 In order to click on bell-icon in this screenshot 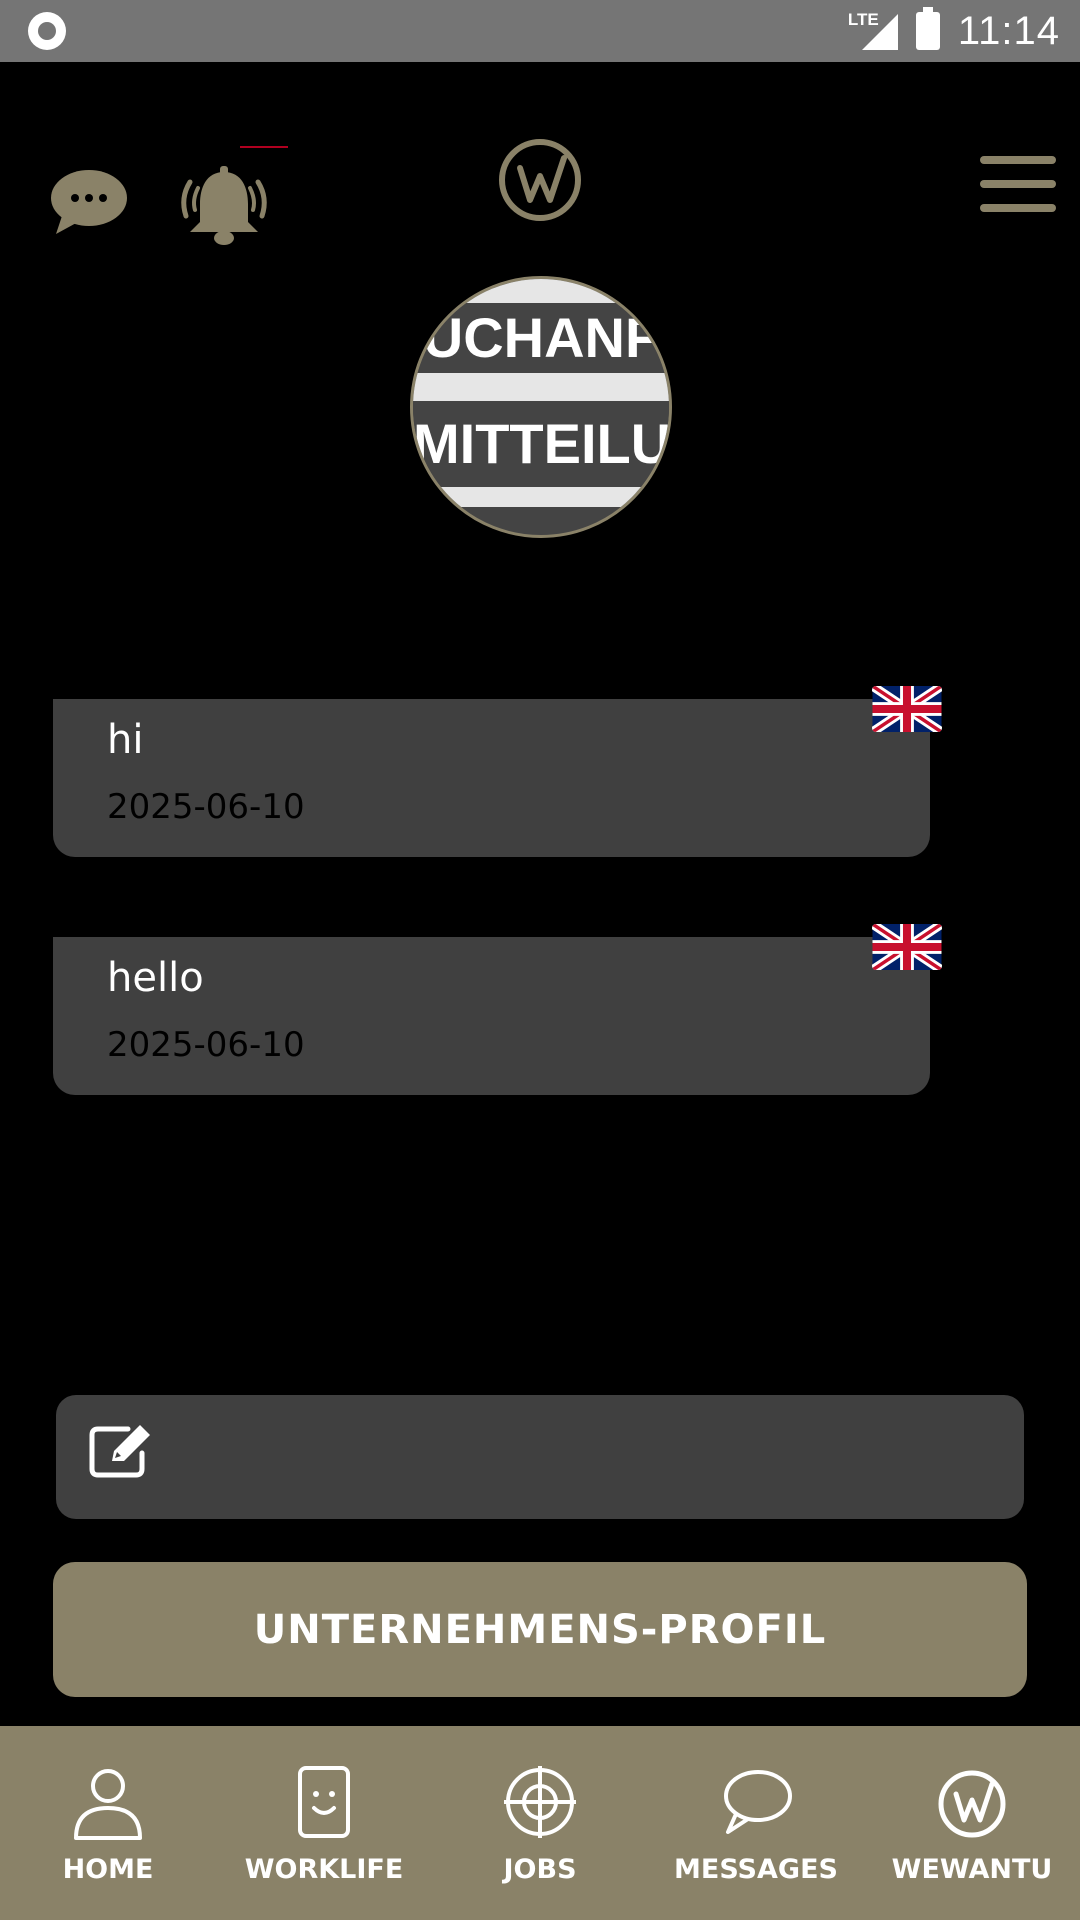, I will do `click(224, 210)`.